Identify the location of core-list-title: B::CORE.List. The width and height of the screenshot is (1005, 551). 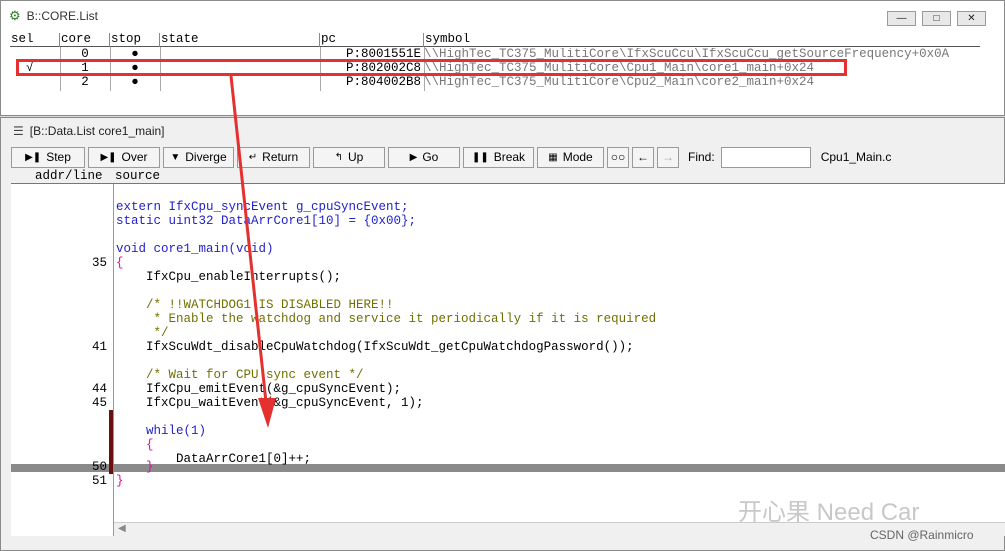
(62, 16).